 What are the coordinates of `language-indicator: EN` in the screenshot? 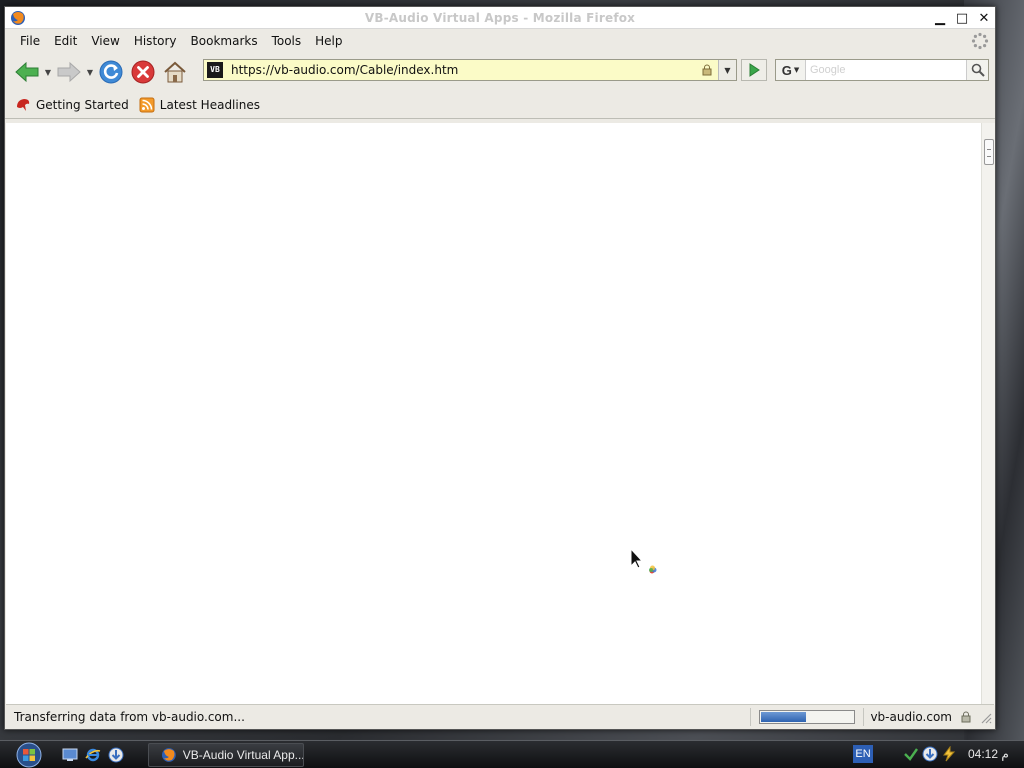 It's located at (863, 754).